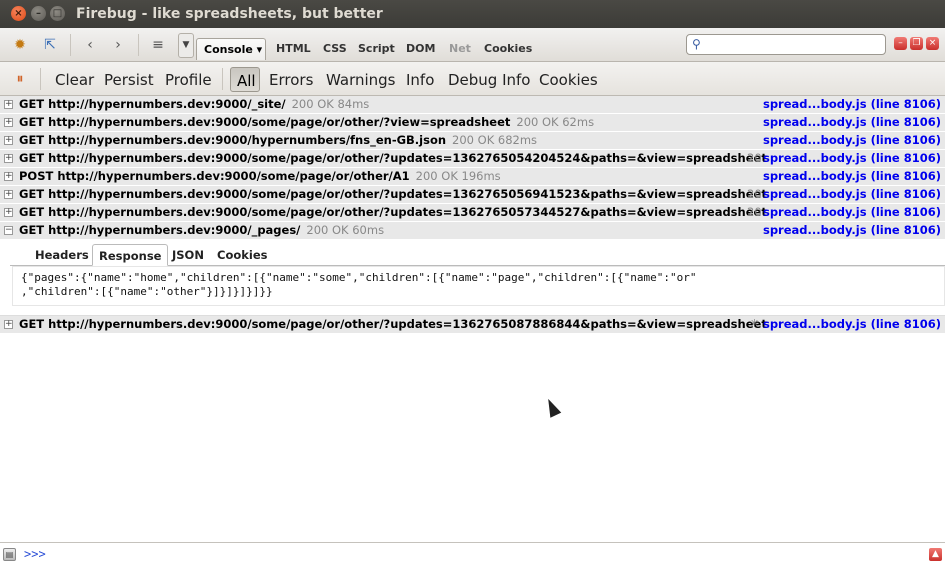 This screenshot has width=945, height=566. What do you see at coordinates (935, 554) in the screenshot?
I see `command-close-icon: ▲` at bounding box center [935, 554].